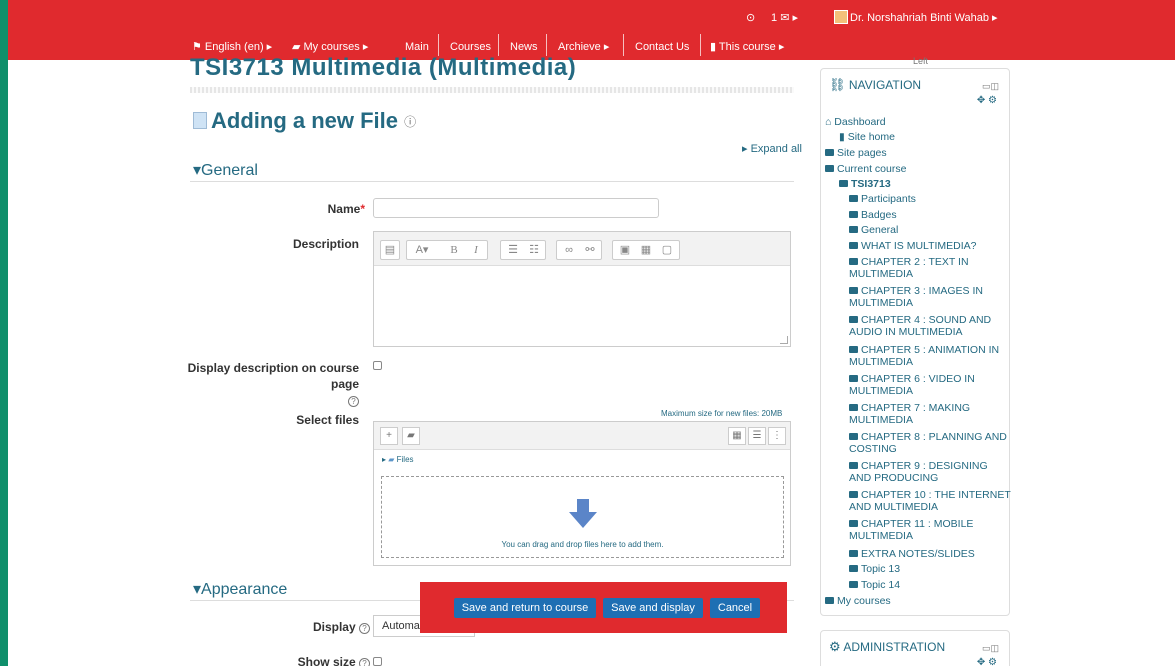  I want to click on cancel-button: Cancel, so click(735, 608).